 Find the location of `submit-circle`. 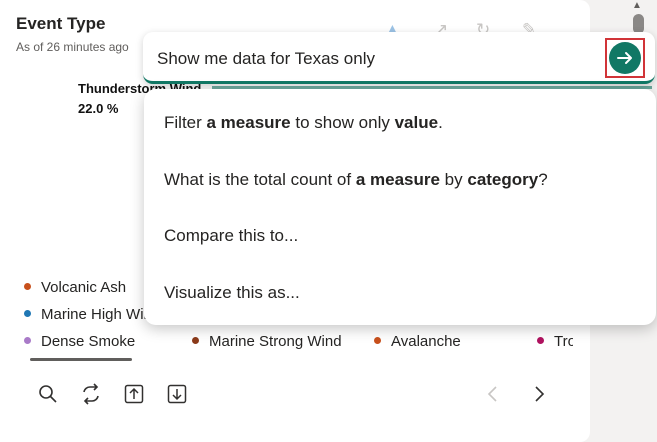

submit-circle is located at coordinates (625, 58).